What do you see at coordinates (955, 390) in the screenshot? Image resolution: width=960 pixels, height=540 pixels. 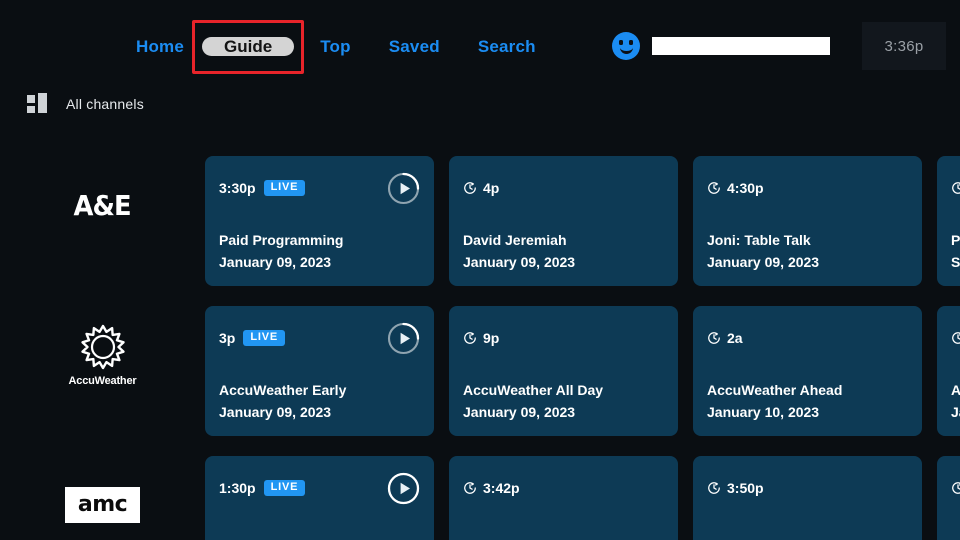 I see `card-title: Ac` at bounding box center [955, 390].